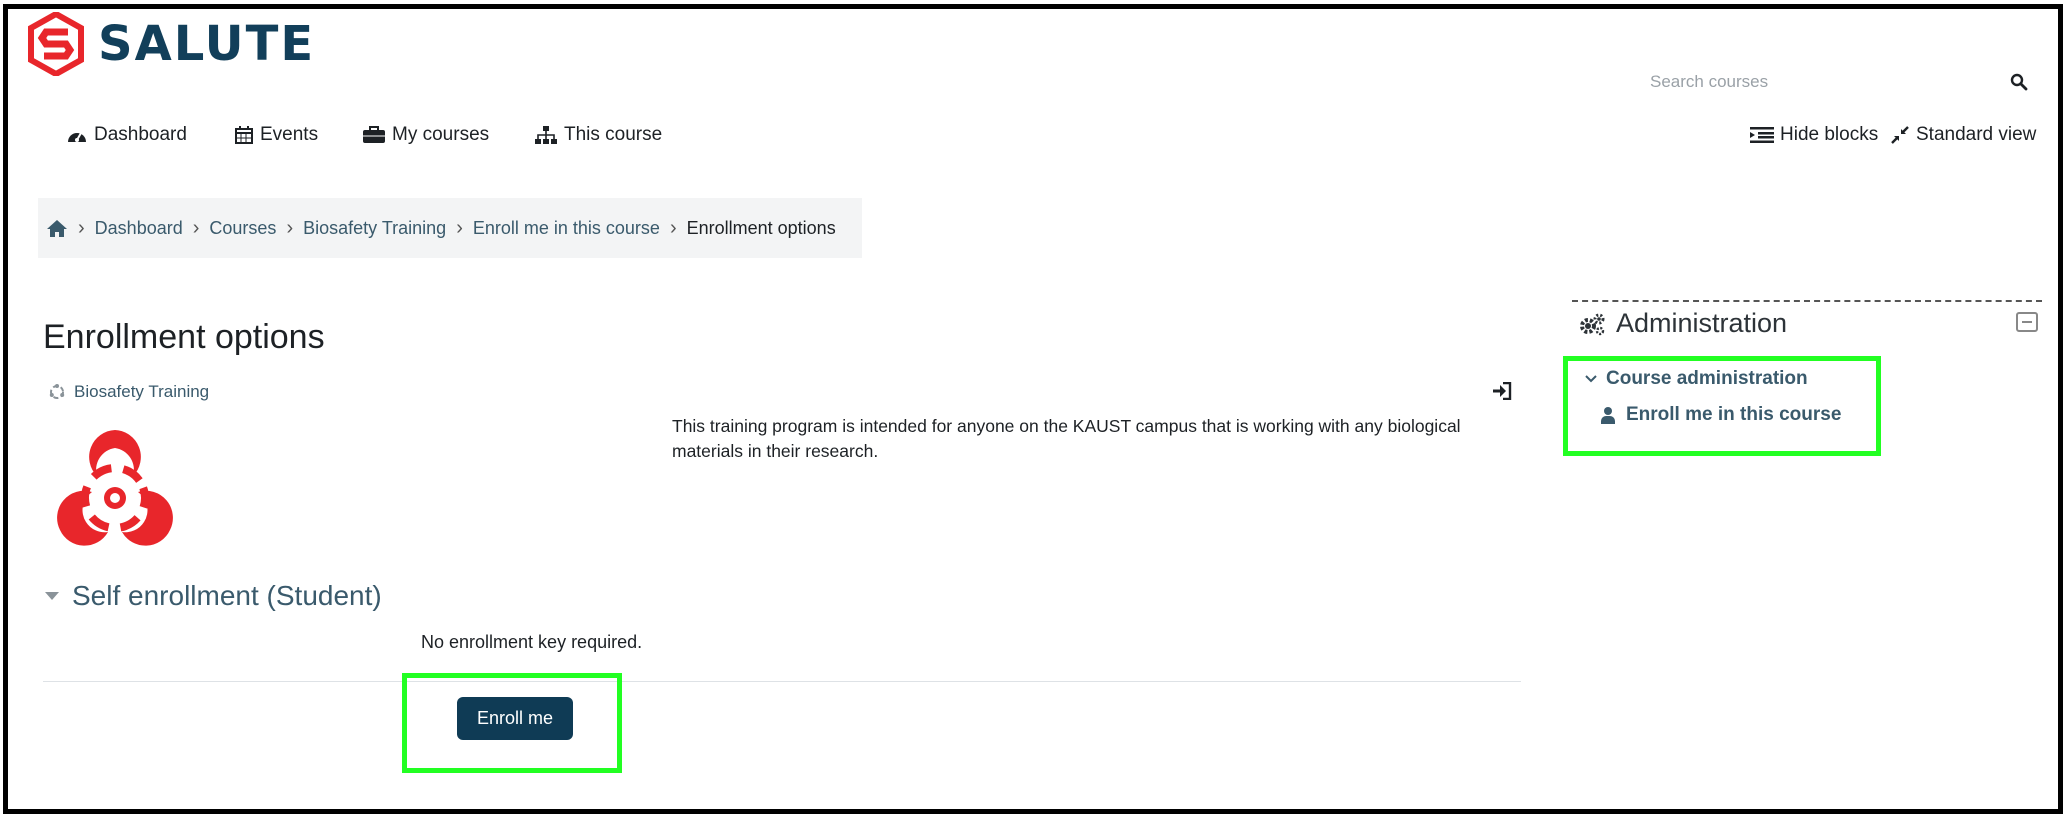 The width and height of the screenshot is (2064, 816). I want to click on nav-my-courses-label: My courses, so click(441, 134).